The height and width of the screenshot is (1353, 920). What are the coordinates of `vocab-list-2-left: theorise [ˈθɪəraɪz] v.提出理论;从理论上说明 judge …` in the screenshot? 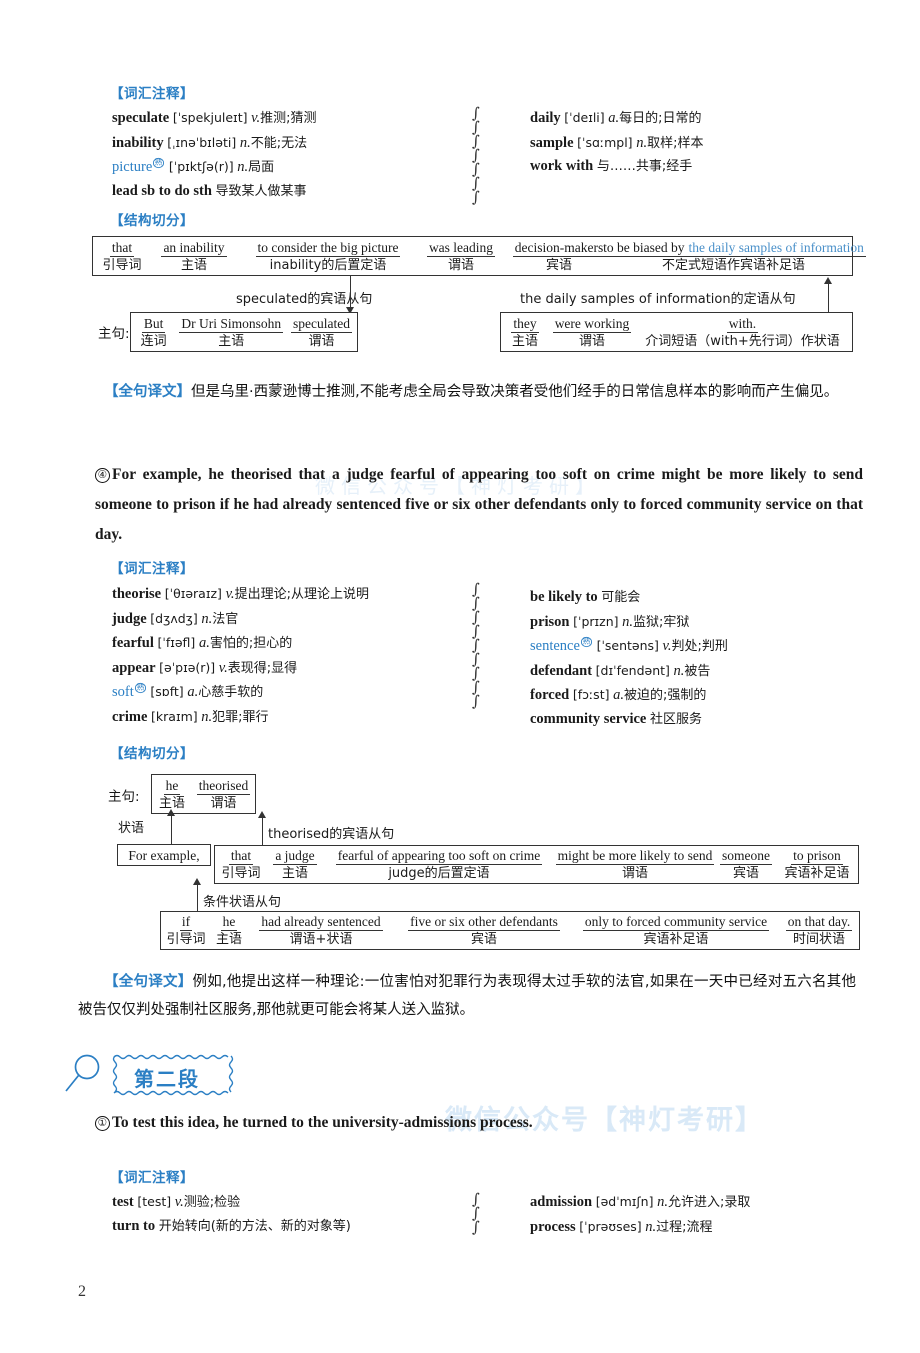 It's located at (240, 655).